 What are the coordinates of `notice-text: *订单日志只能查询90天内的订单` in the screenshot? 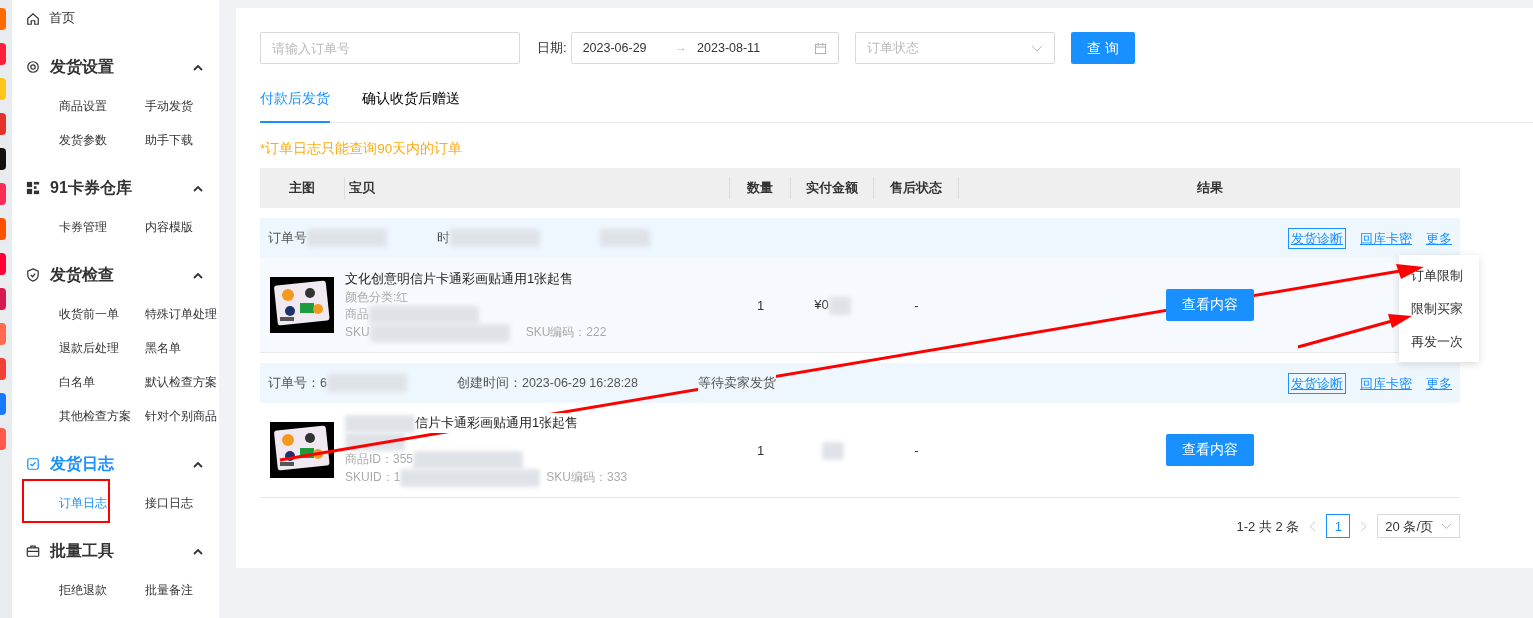 It's located at (362, 149).